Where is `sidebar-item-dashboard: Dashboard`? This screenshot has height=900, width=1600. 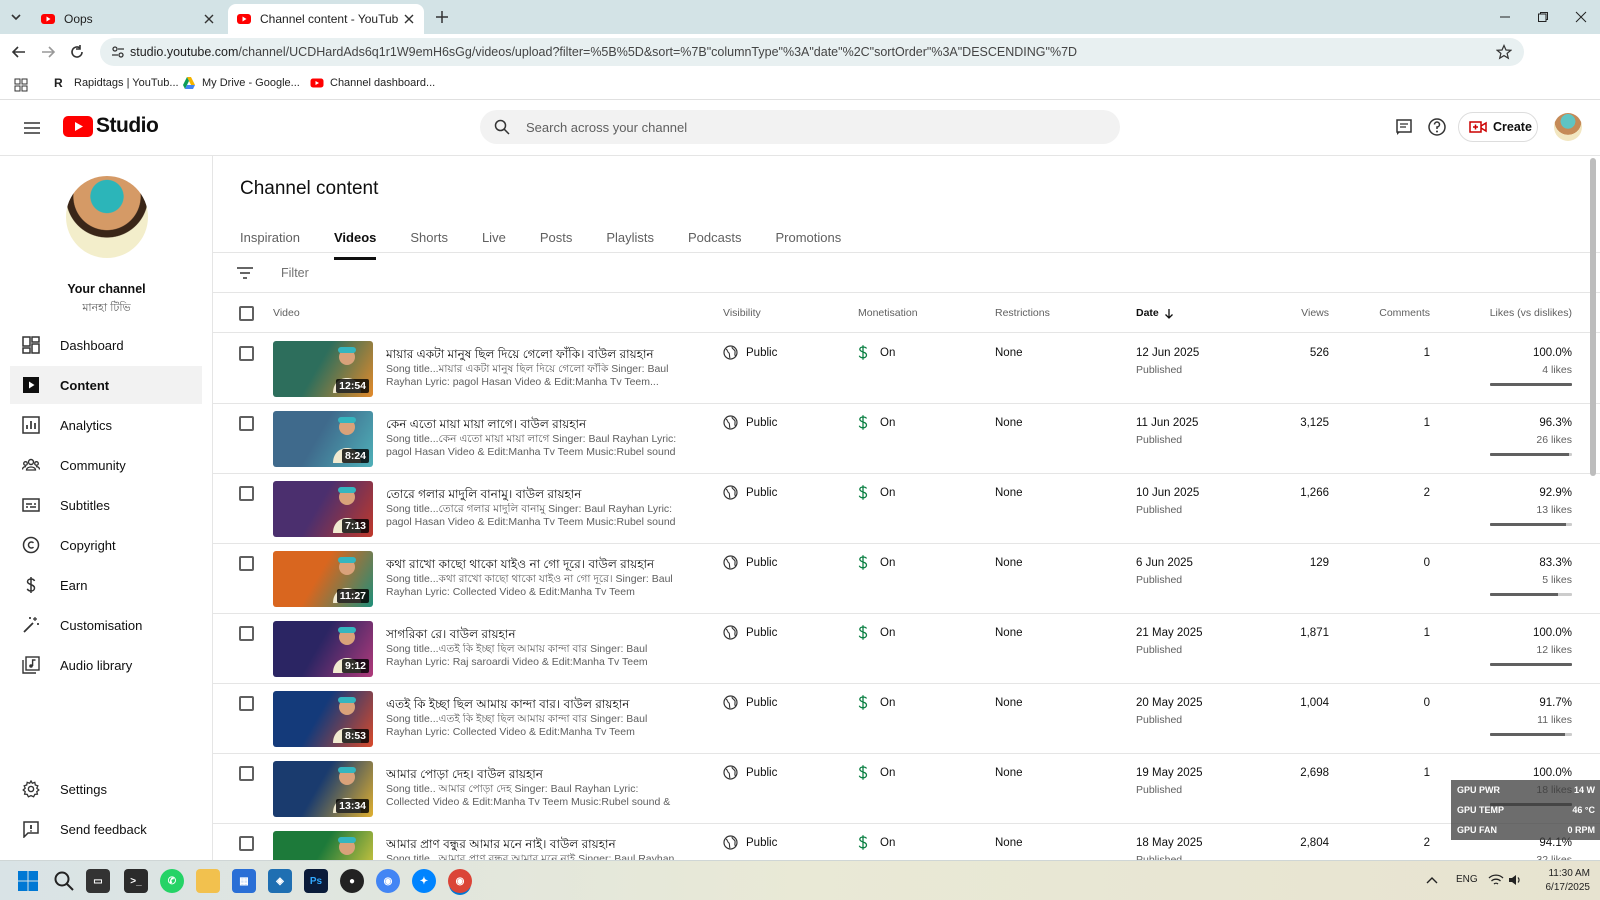 sidebar-item-dashboard: Dashboard is located at coordinates (106, 345).